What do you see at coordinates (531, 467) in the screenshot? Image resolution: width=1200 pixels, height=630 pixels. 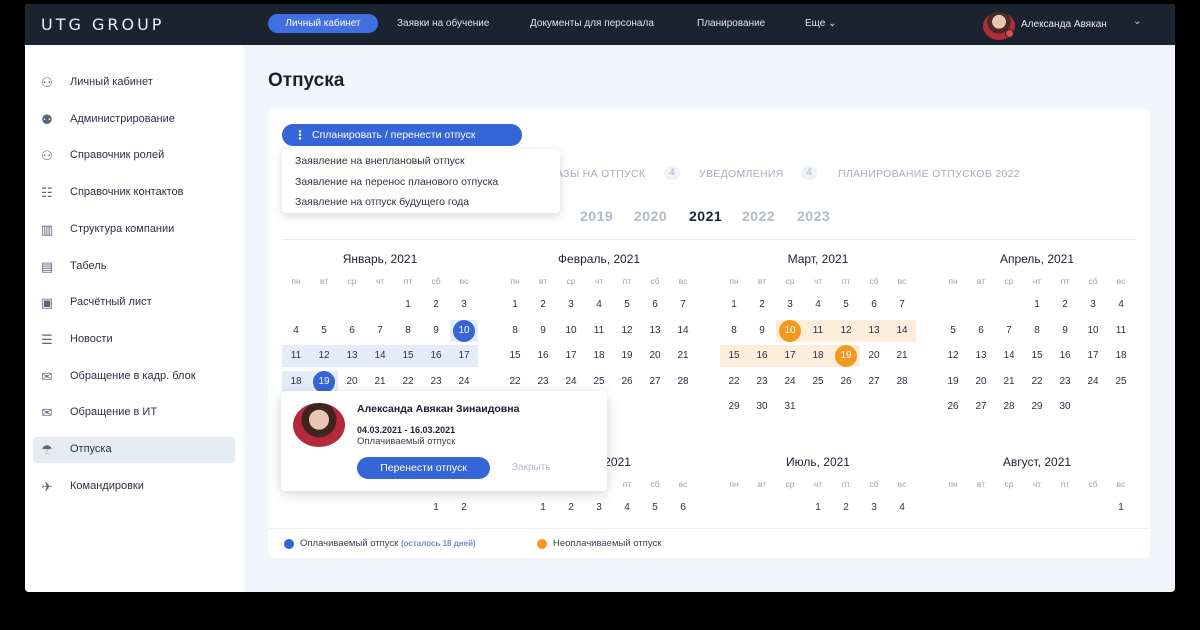 I see `close-button: Закрыть` at bounding box center [531, 467].